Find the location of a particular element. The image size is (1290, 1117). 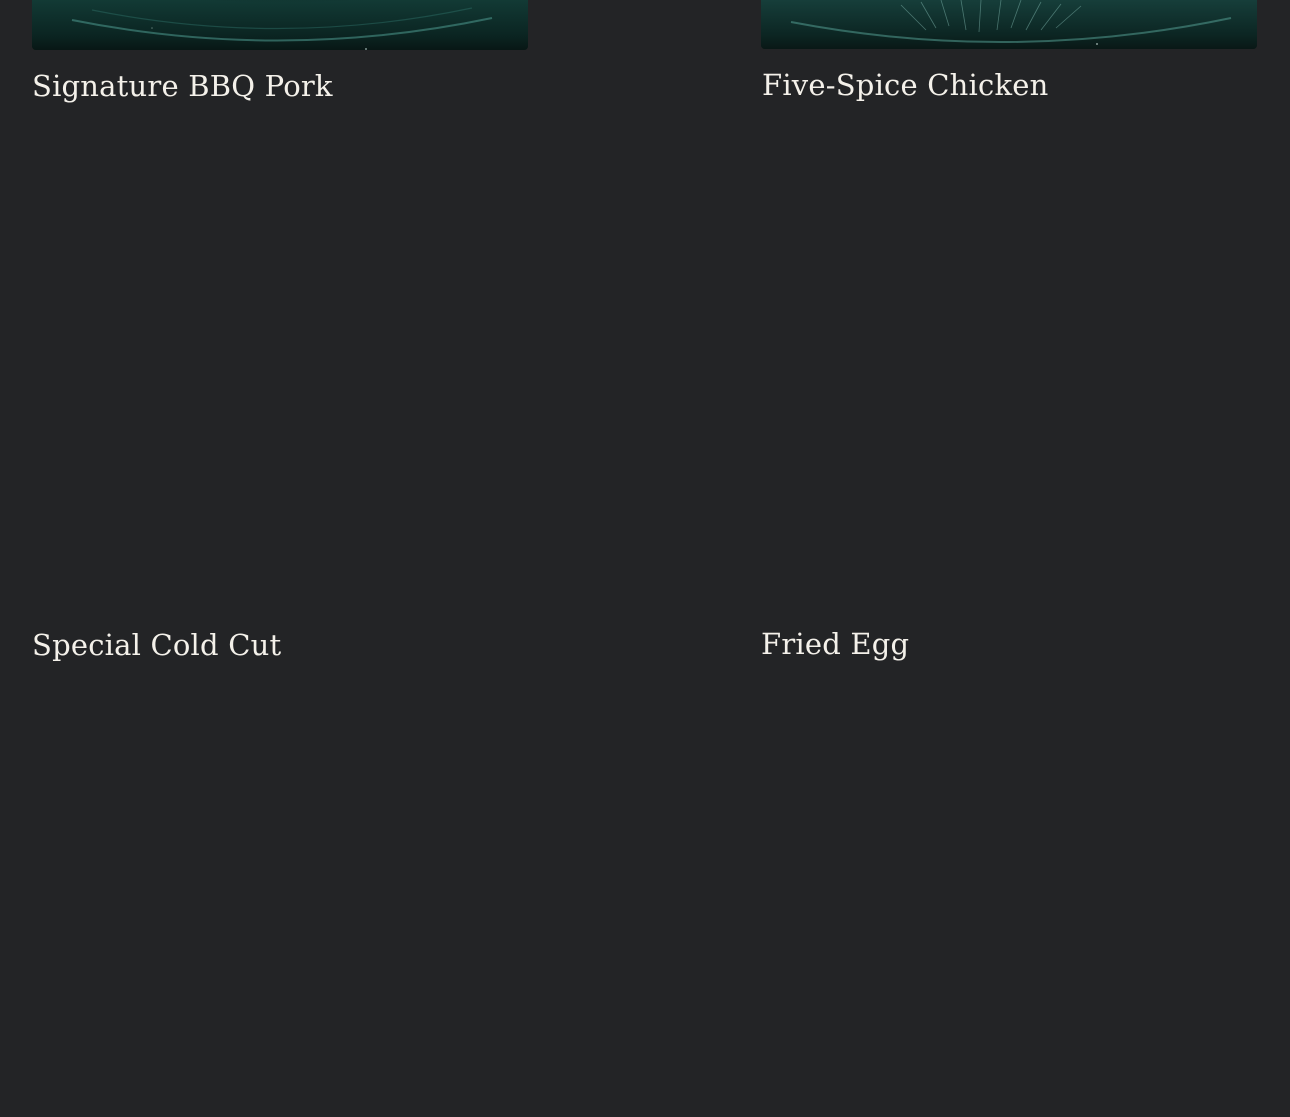

dish-title: Signature BBQ Pork is located at coordinates (182, 86).